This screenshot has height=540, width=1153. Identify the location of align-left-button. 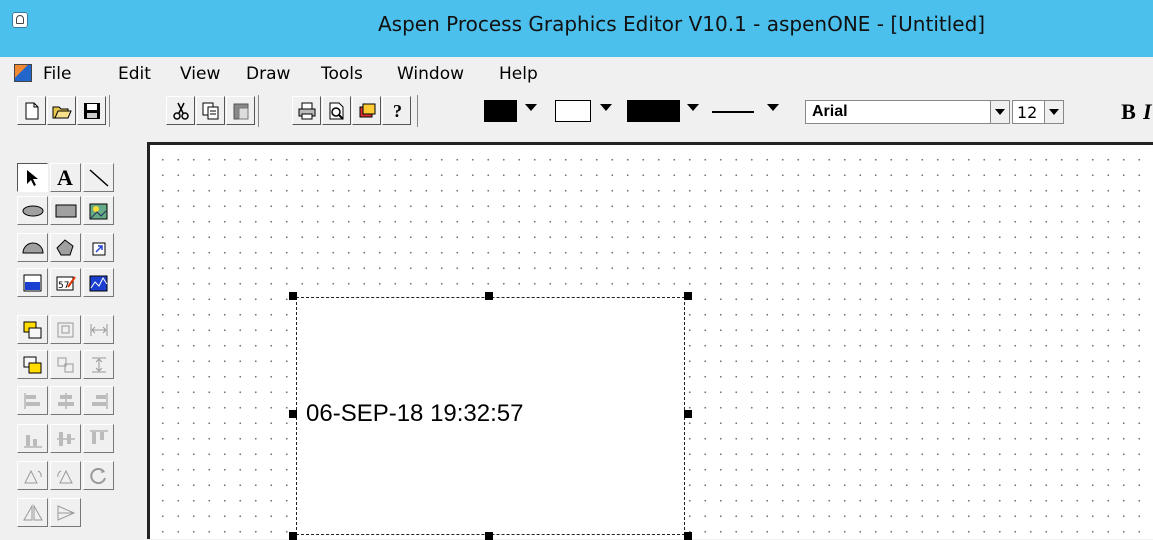
(32, 400).